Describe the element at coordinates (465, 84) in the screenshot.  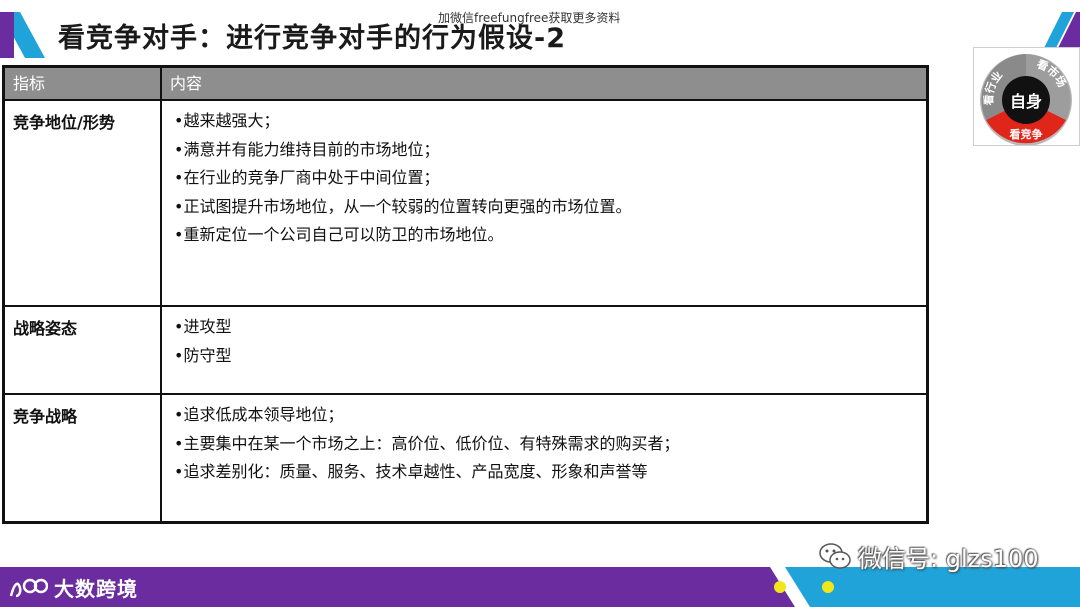
I see `table-header: 指标 内容` at that location.